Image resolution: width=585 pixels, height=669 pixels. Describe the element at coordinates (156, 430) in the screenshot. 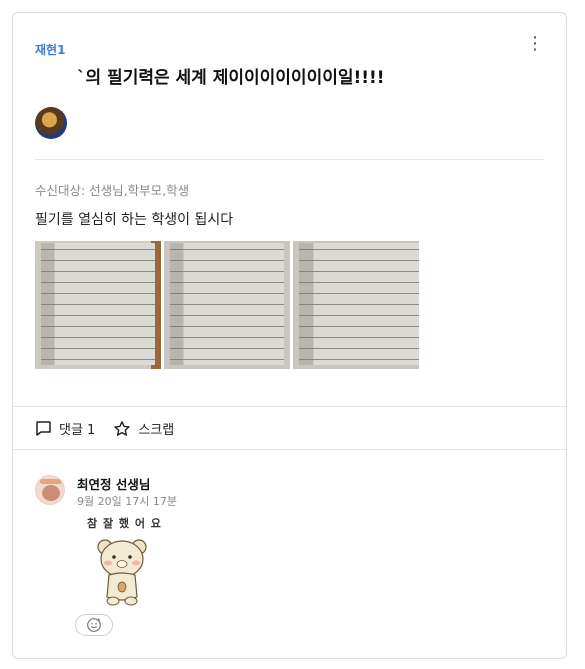

I see `scrap-label: 스크랩` at that location.